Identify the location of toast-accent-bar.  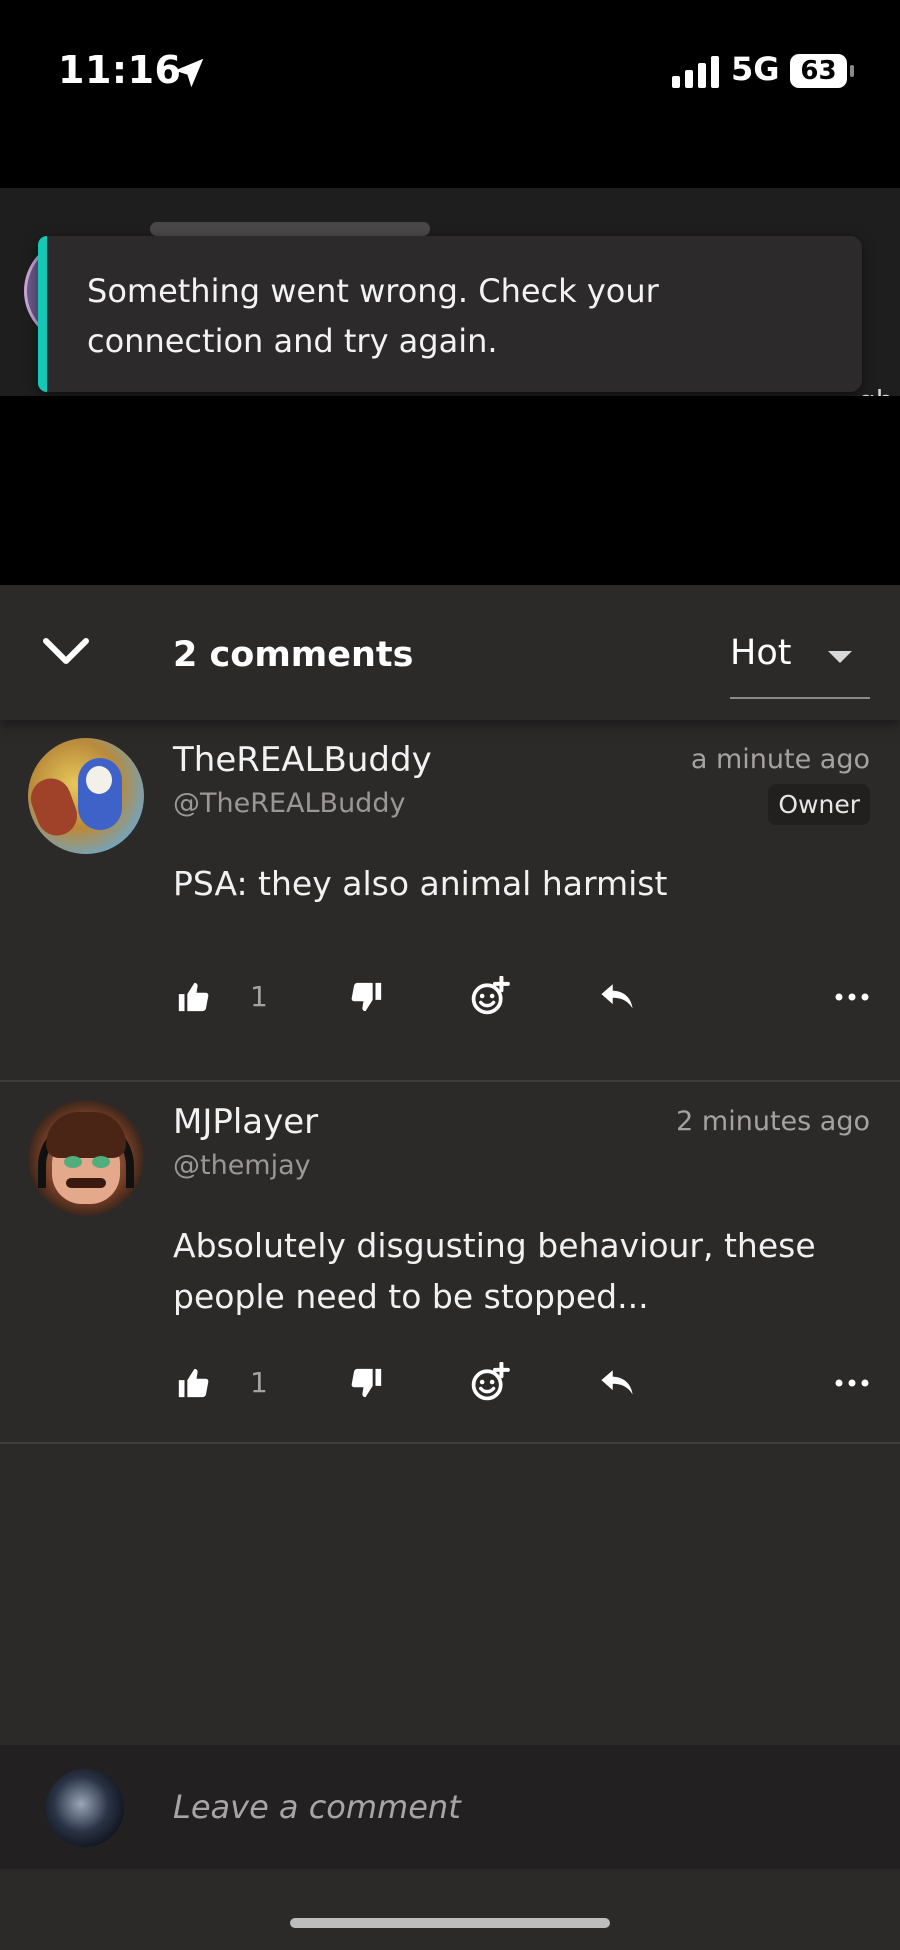
(42, 314).